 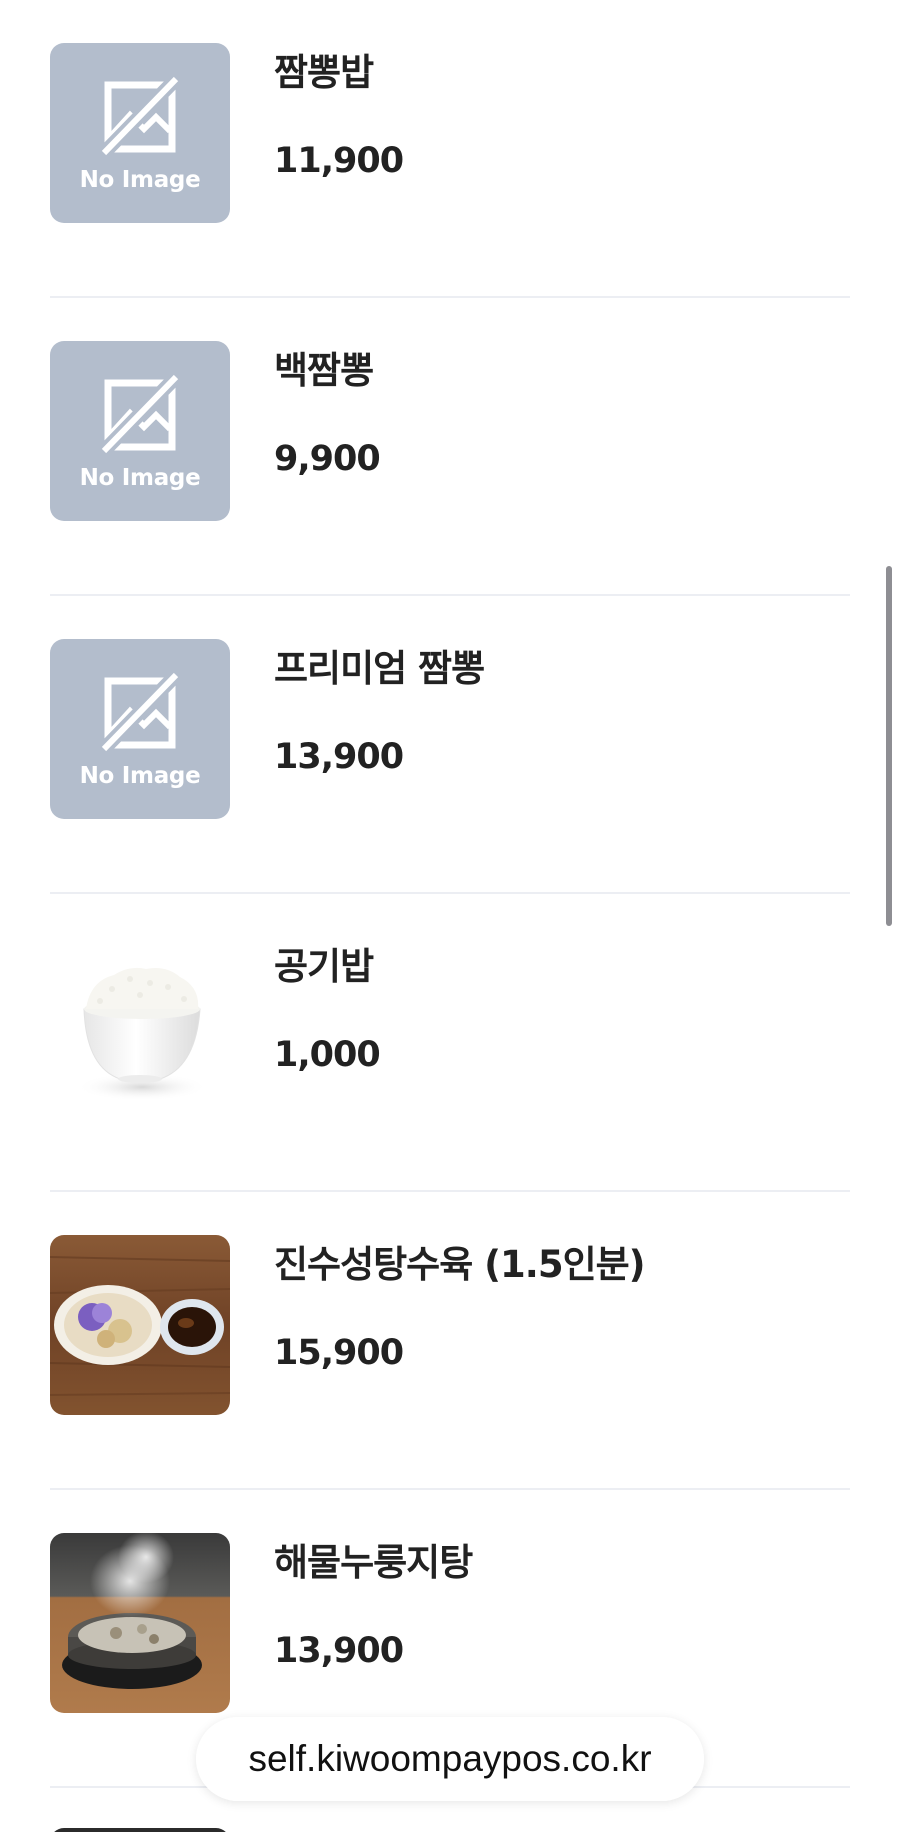 What do you see at coordinates (450, 447) in the screenshot?
I see `menu-item: No Image 백짬뽕 9,900` at bounding box center [450, 447].